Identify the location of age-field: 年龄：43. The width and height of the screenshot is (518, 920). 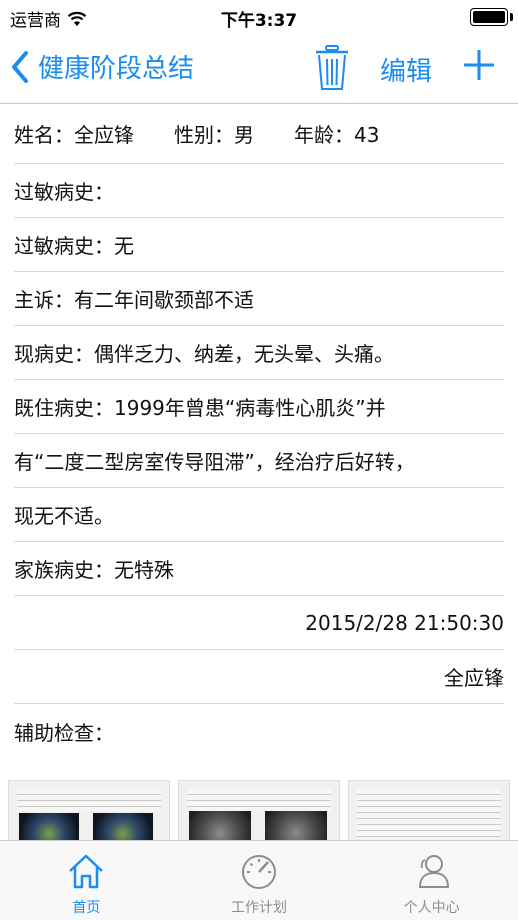
(336, 133).